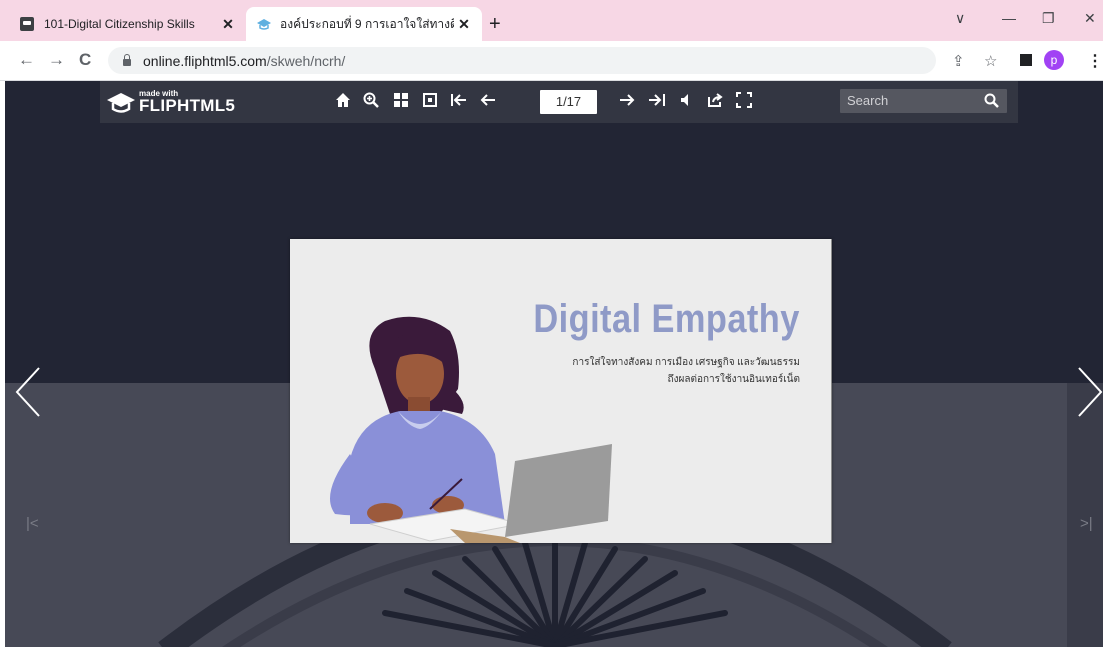 The height and width of the screenshot is (647, 1103). Describe the element at coordinates (401, 102) in the screenshot. I see `thumbnails-icon` at that location.